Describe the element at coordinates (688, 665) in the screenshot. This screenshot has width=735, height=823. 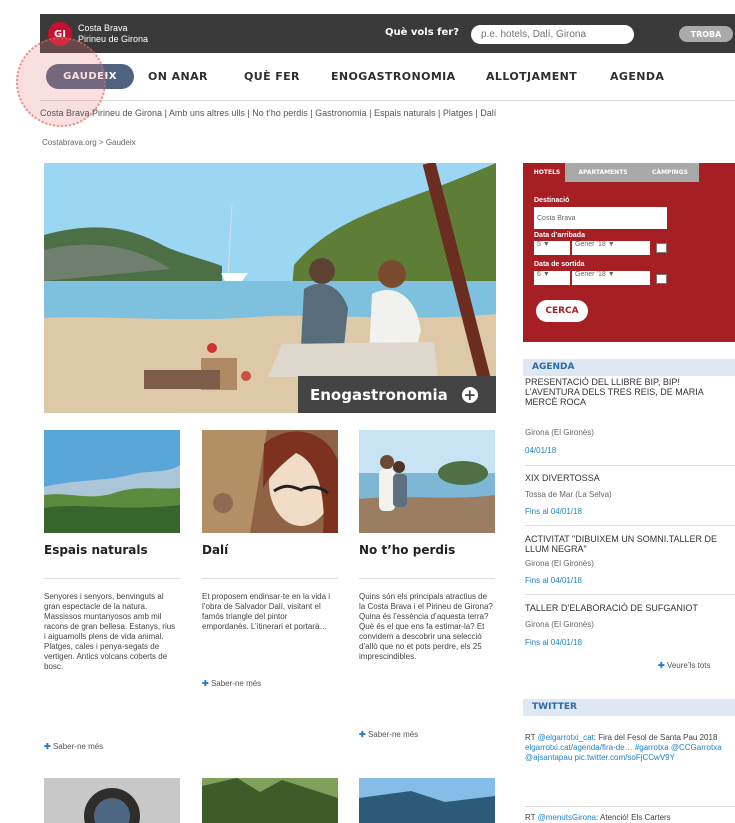
I see `see-all-label: Veure’ls tots` at that location.